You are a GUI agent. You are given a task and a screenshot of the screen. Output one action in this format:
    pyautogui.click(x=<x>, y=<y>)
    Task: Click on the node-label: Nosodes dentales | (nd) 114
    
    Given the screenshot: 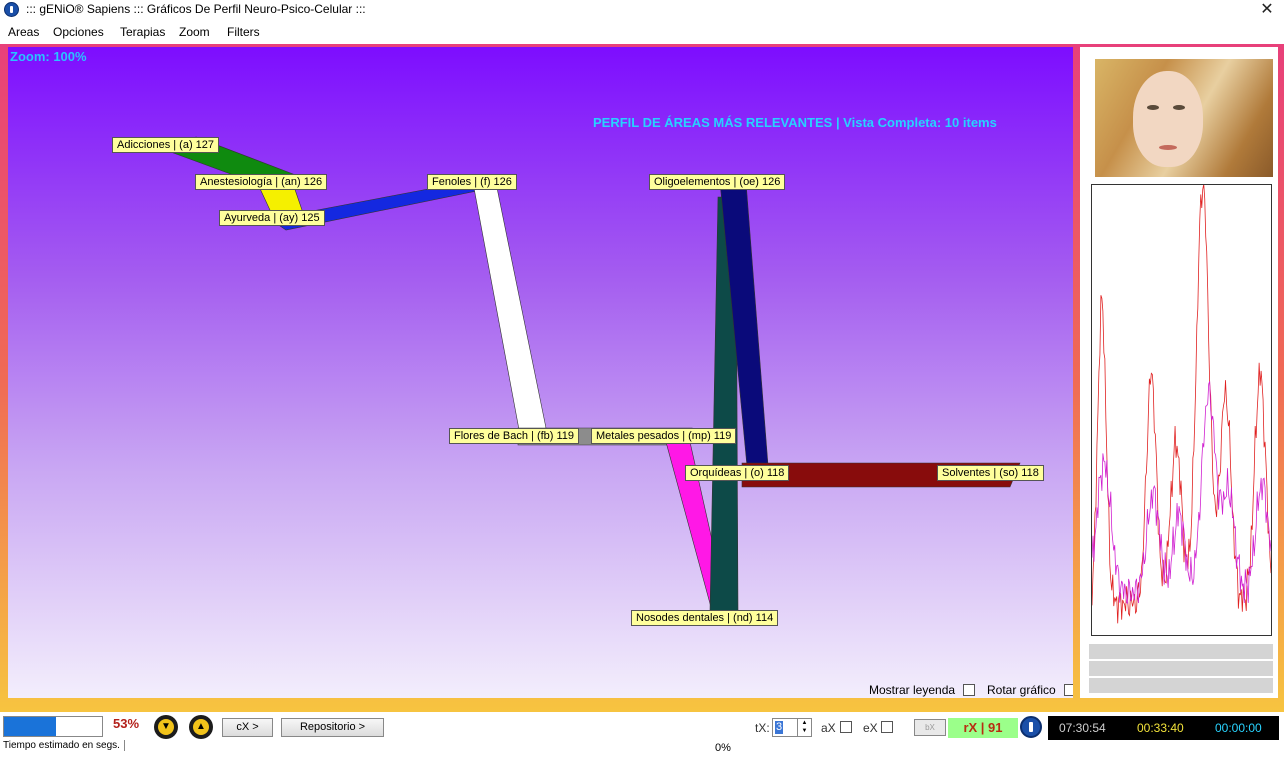 What is the action you would take?
    pyautogui.click(x=705, y=618)
    